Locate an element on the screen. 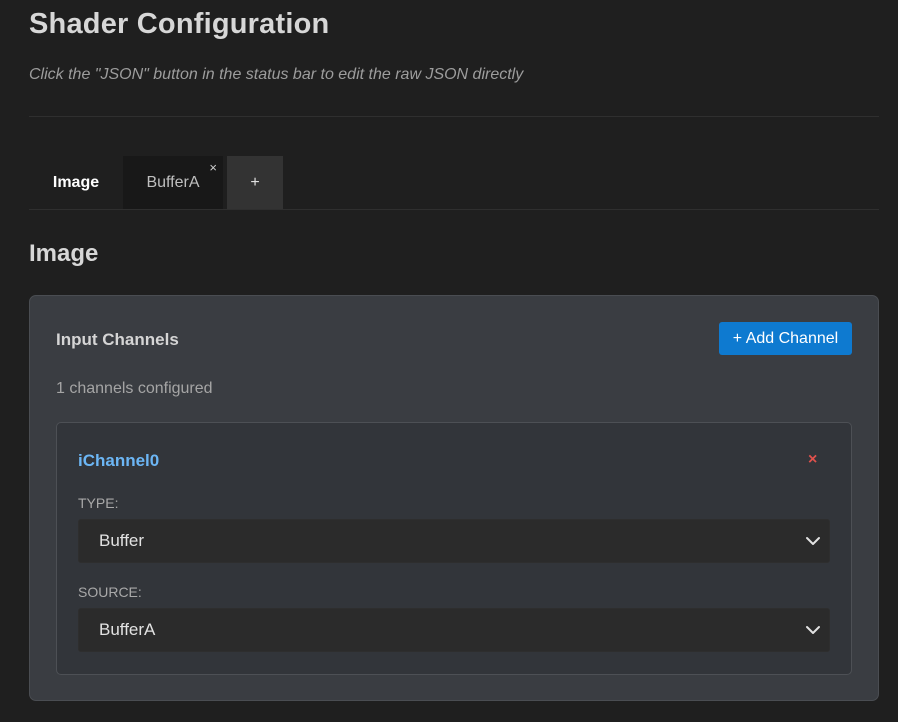 This screenshot has height=722, width=898. channel-name: iChannel0 is located at coordinates (119, 460).